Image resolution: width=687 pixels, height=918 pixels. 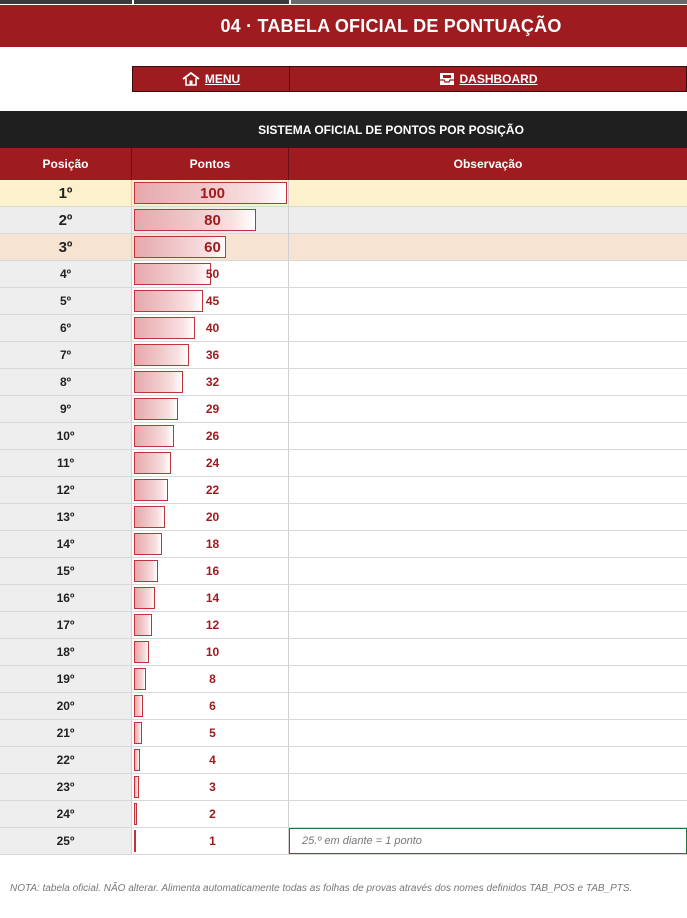 I want to click on points-cell: 14, so click(x=210, y=598).